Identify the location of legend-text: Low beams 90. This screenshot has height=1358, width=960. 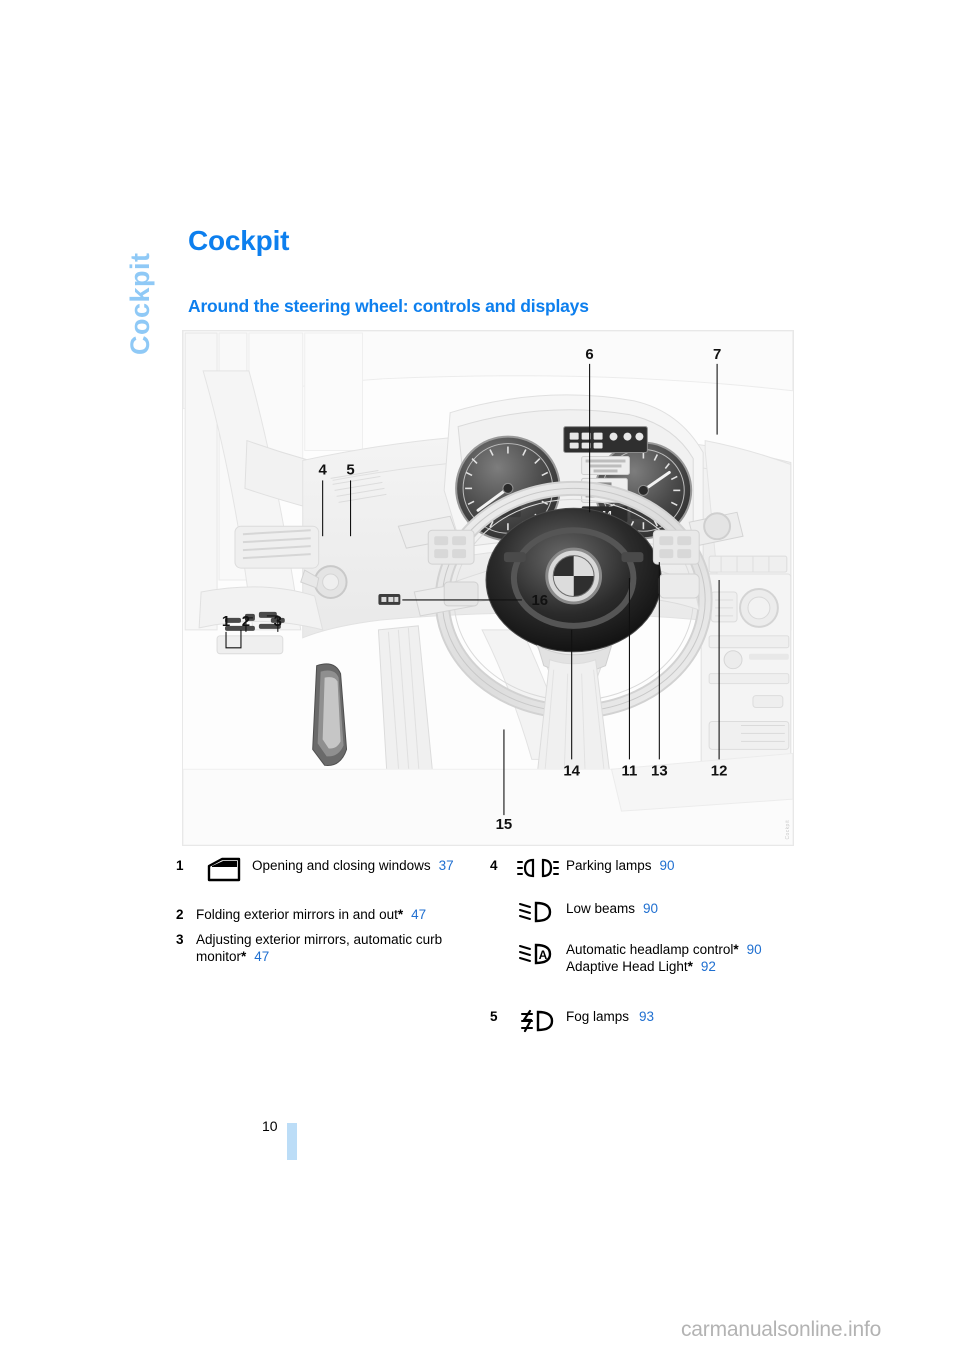
(612, 908).